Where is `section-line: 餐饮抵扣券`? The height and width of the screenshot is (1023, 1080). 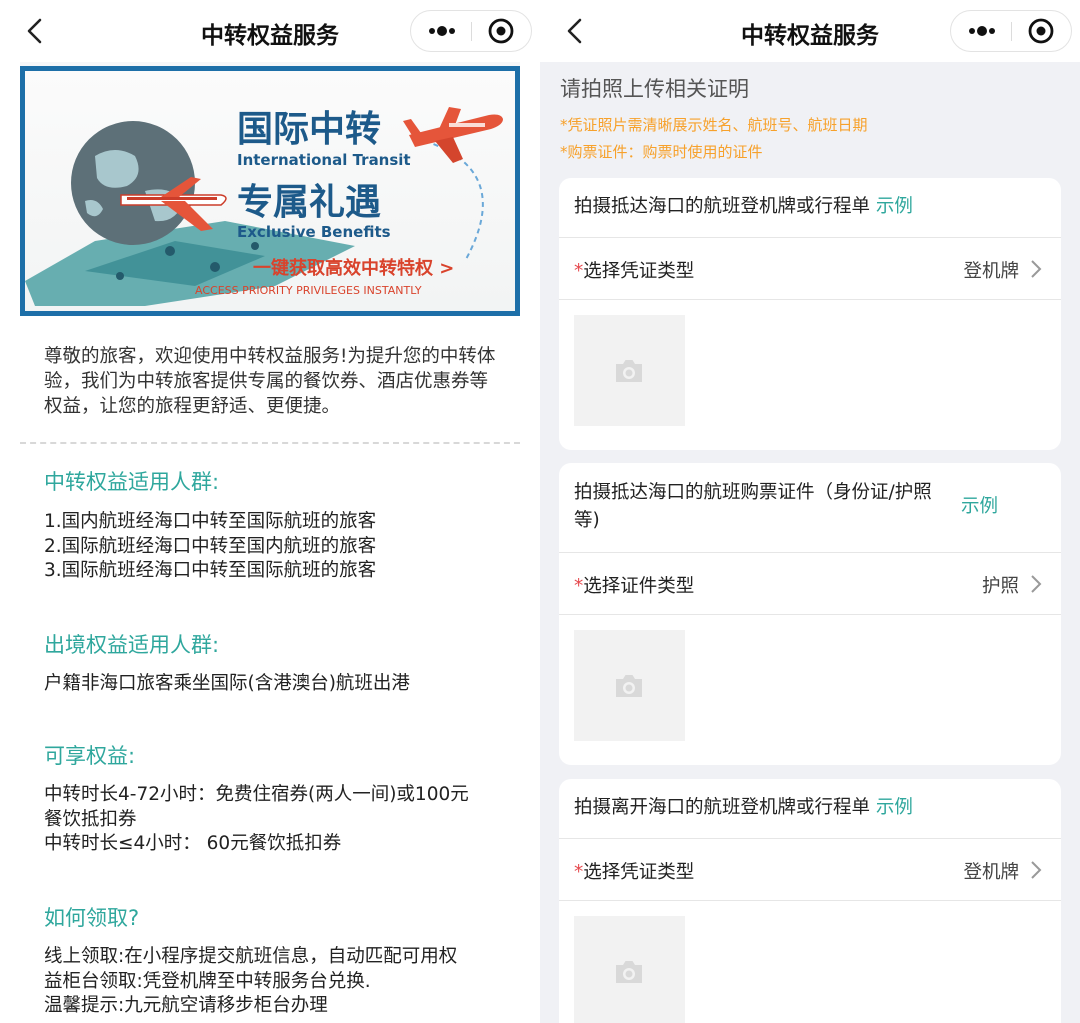
section-line: 餐饮抵扣券 is located at coordinates (90, 819).